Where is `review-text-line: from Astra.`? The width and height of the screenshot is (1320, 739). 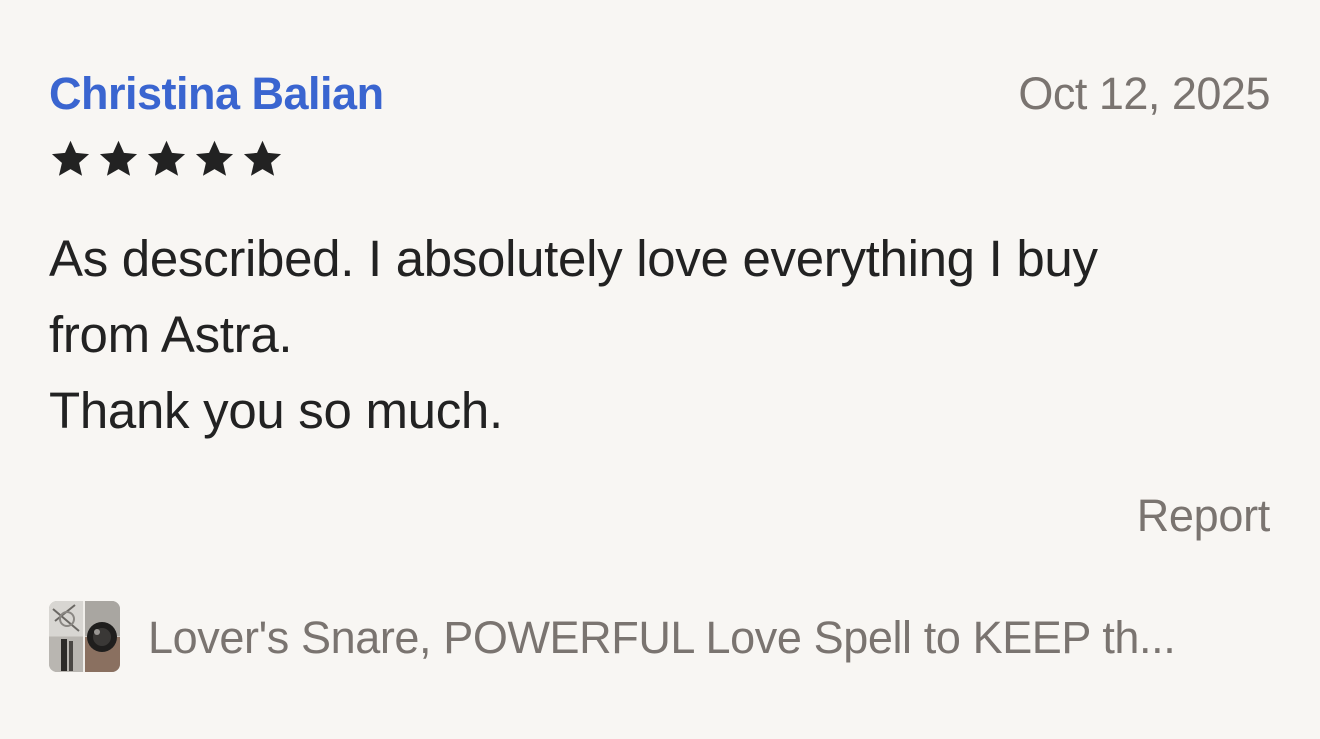
review-text-line: from Astra. is located at coordinates (171, 334).